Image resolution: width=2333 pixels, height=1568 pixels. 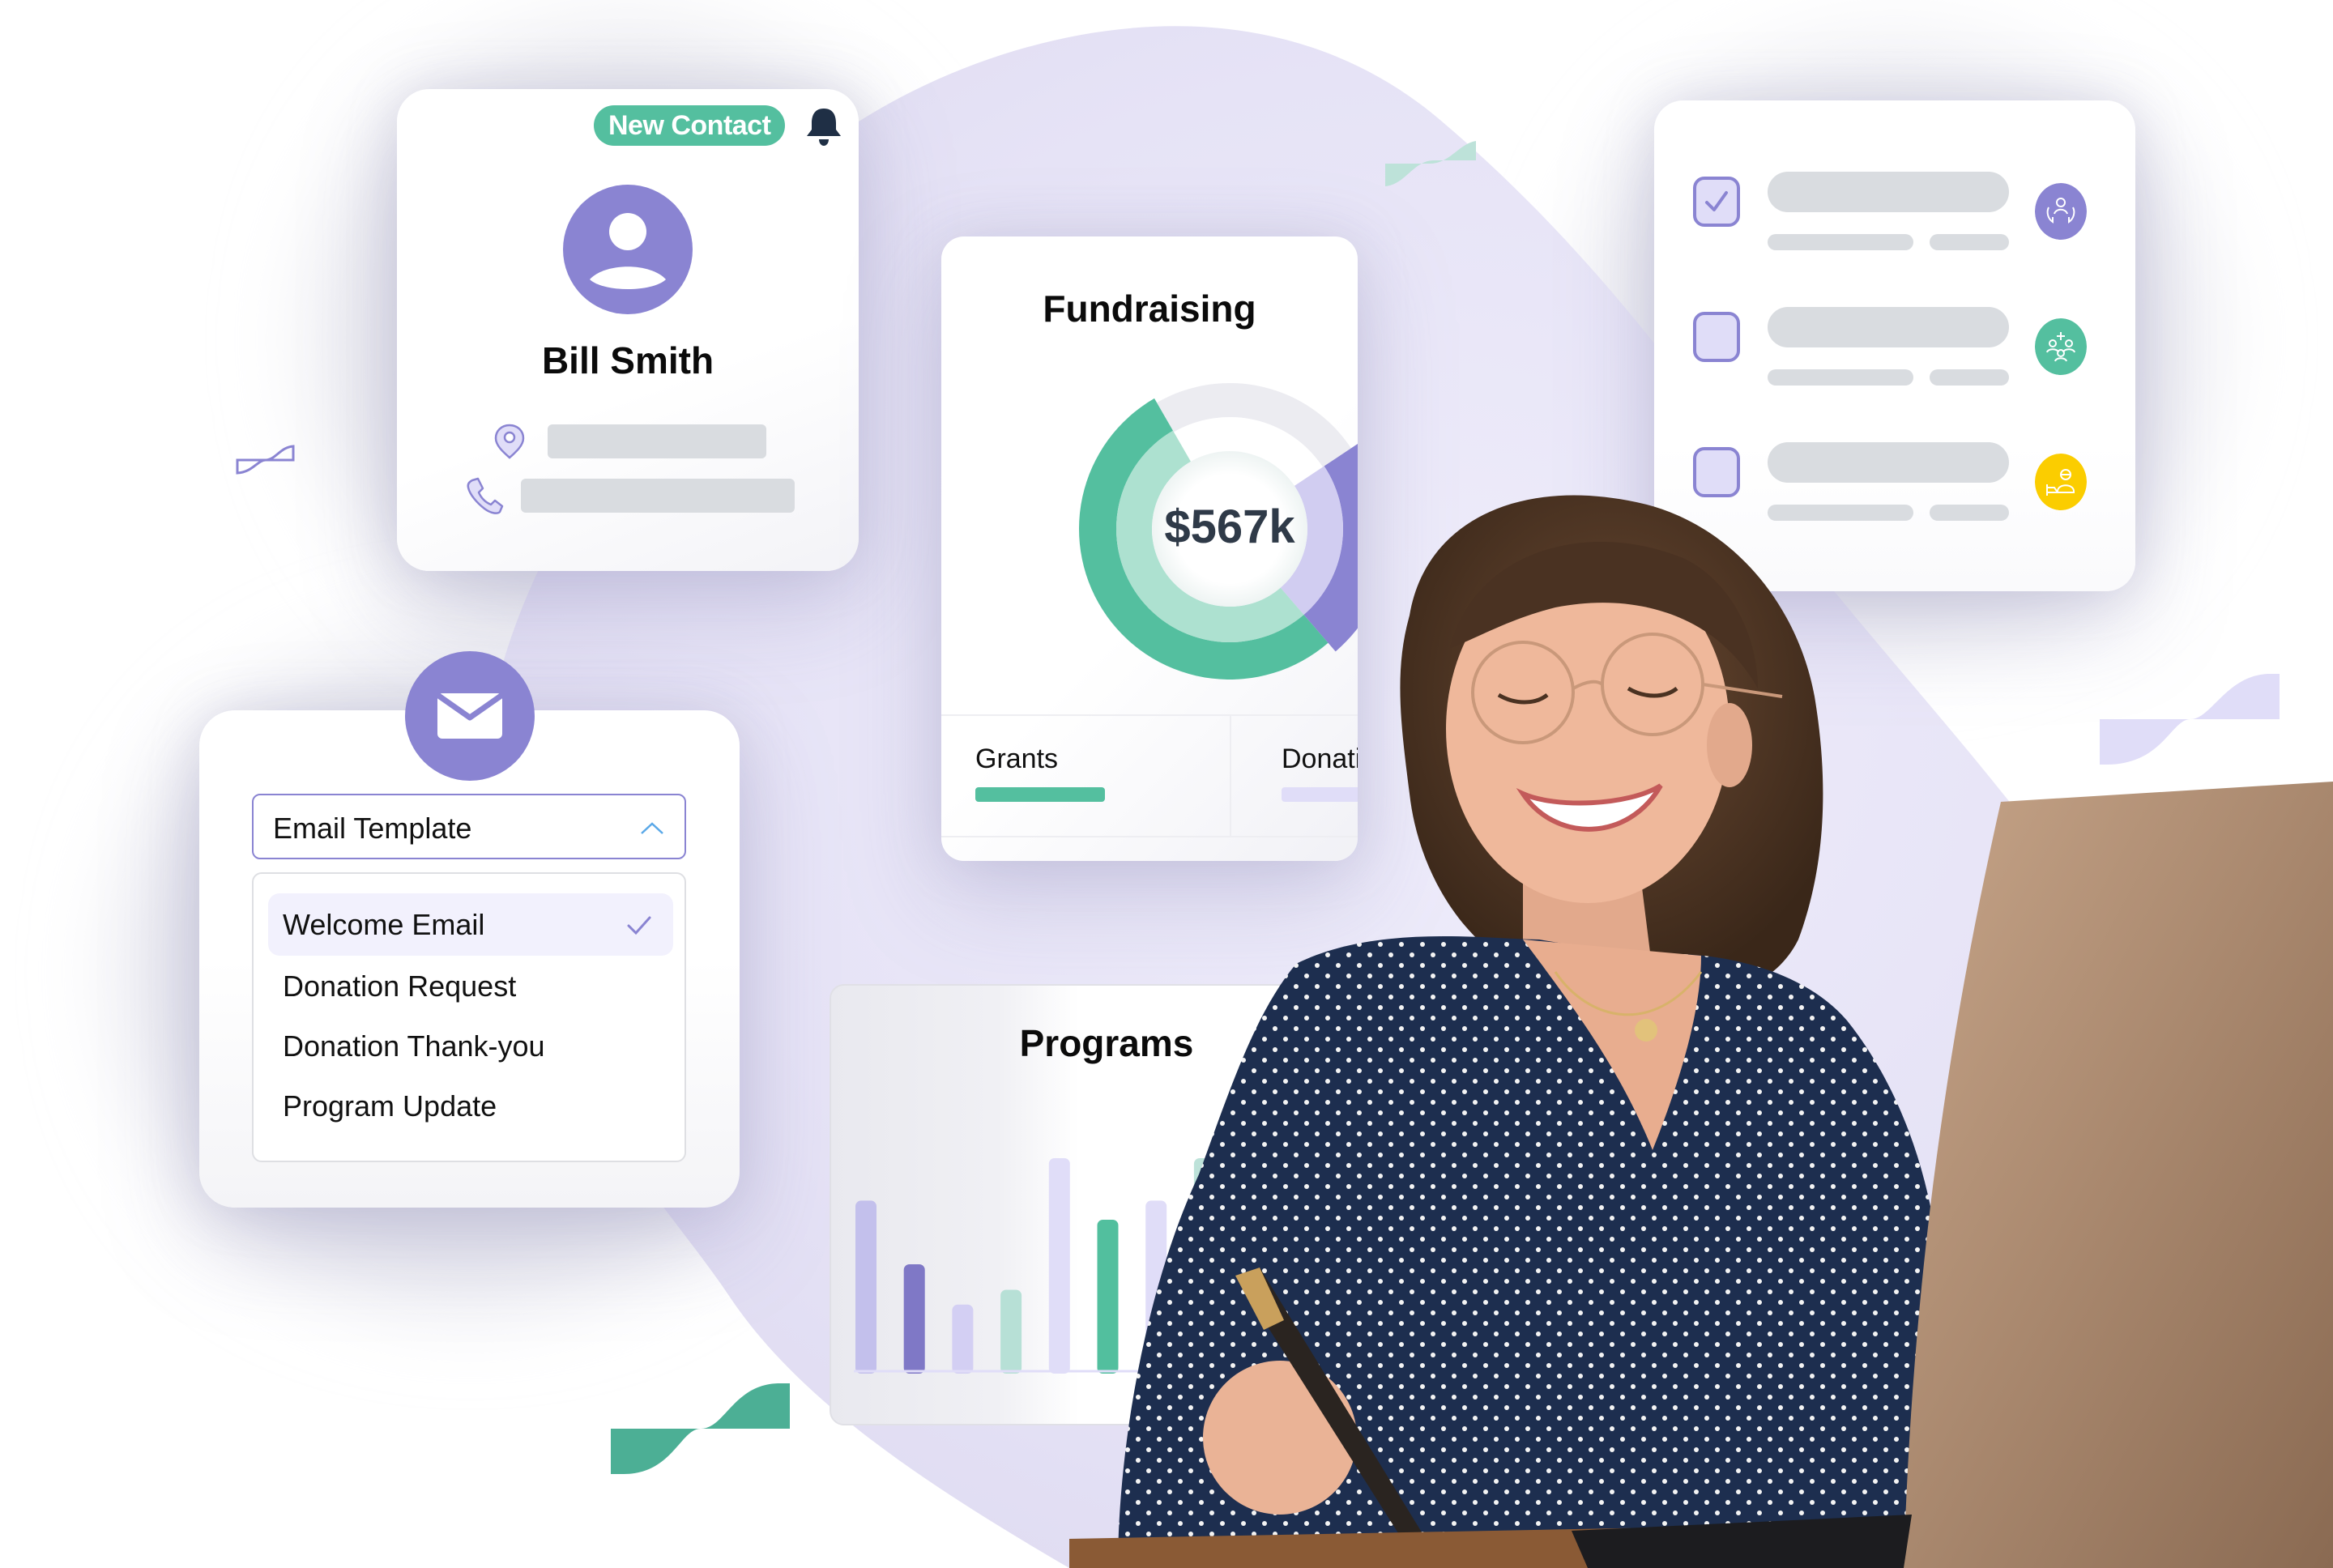 What do you see at coordinates (700, 1428) in the screenshot?
I see `swoosh-green-decor` at bounding box center [700, 1428].